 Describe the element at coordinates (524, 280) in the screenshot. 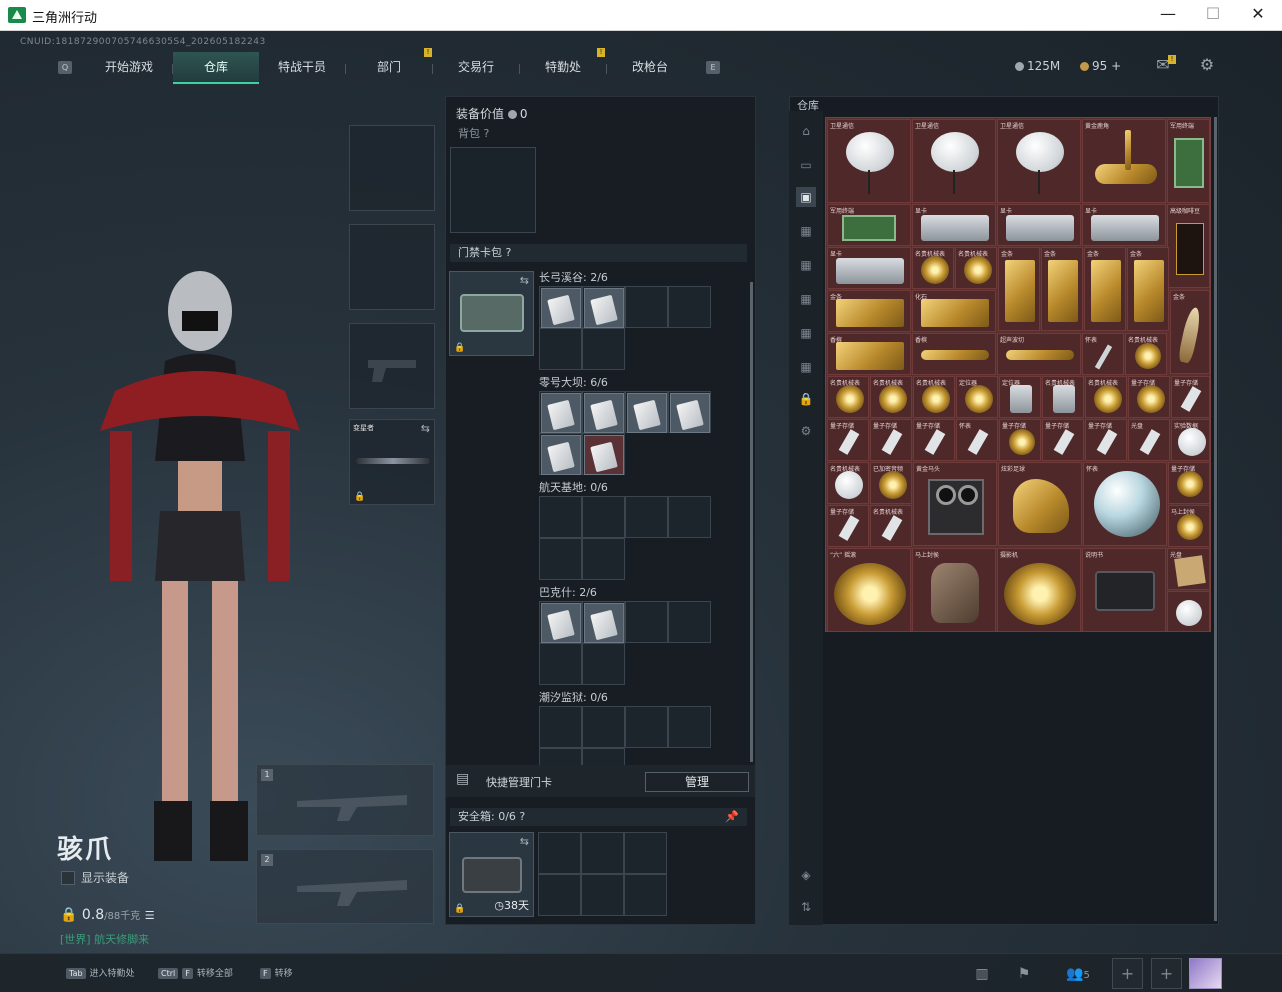

I see `keycard-swap-icon: ⇆` at that location.